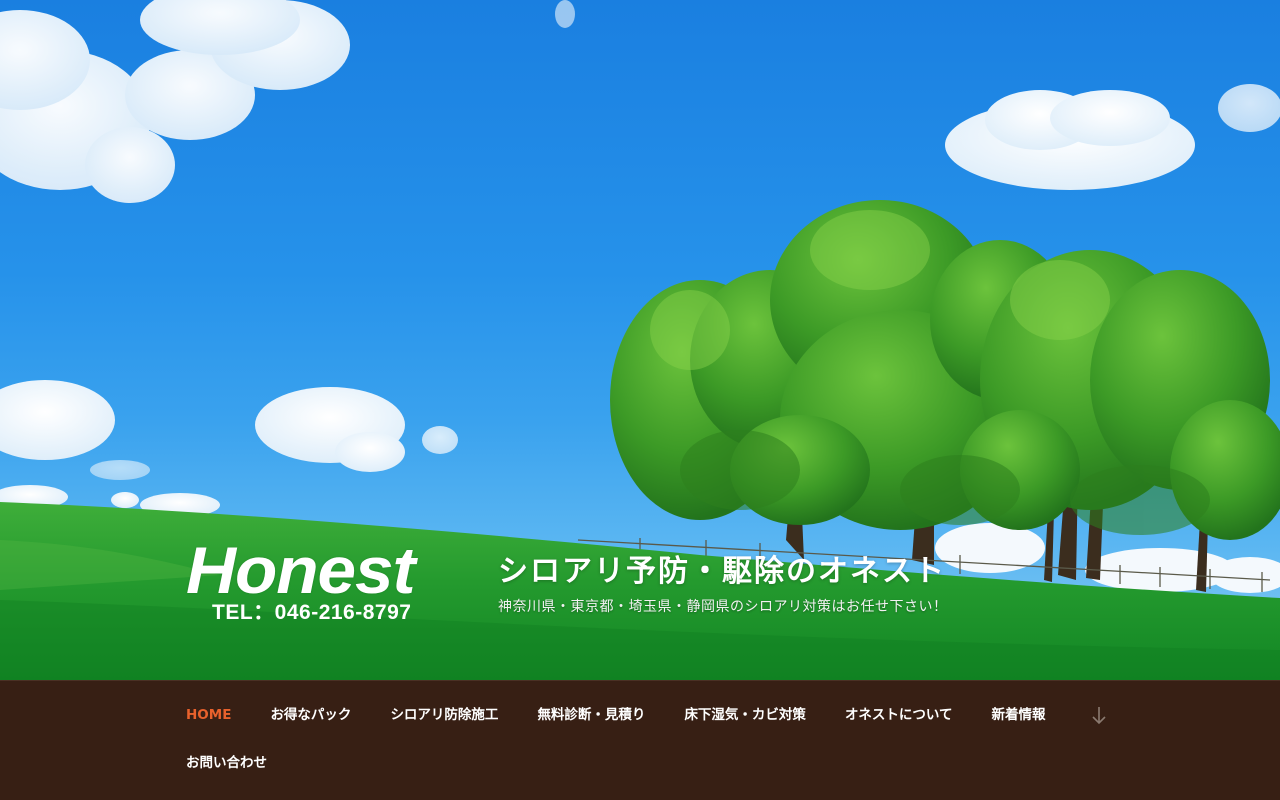  What do you see at coordinates (444, 715) in the screenshot?
I see `nav-item-termite-treatment: シロアリ防除施工` at bounding box center [444, 715].